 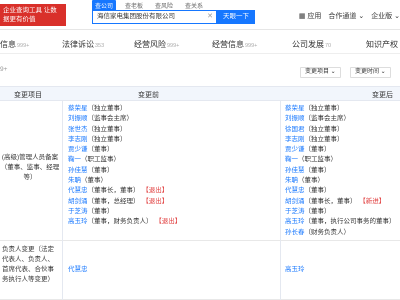 What do you see at coordinates (374, 201) in the screenshot?
I see `change-tag: 【新进】` at bounding box center [374, 201].